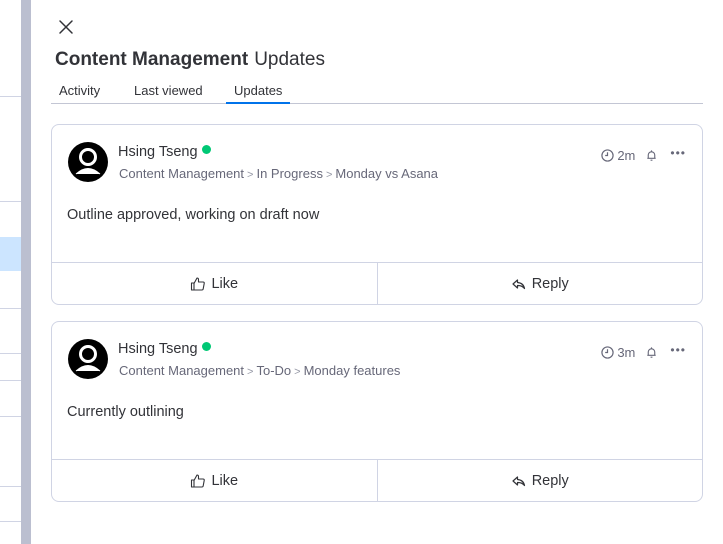  What do you see at coordinates (289, 173) in the screenshot?
I see `breadcrumb-group: In Progress` at bounding box center [289, 173].